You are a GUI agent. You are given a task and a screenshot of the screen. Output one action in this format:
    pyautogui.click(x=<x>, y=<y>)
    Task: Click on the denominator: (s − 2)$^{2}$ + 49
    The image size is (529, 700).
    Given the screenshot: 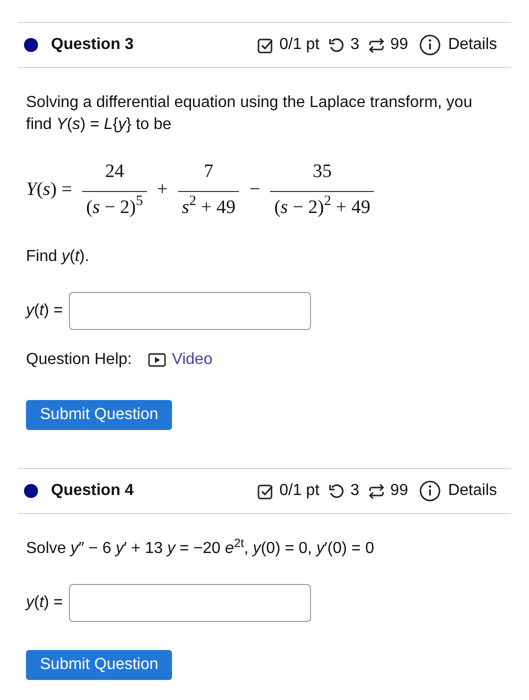 What is the action you would take?
    pyautogui.click(x=322, y=206)
    